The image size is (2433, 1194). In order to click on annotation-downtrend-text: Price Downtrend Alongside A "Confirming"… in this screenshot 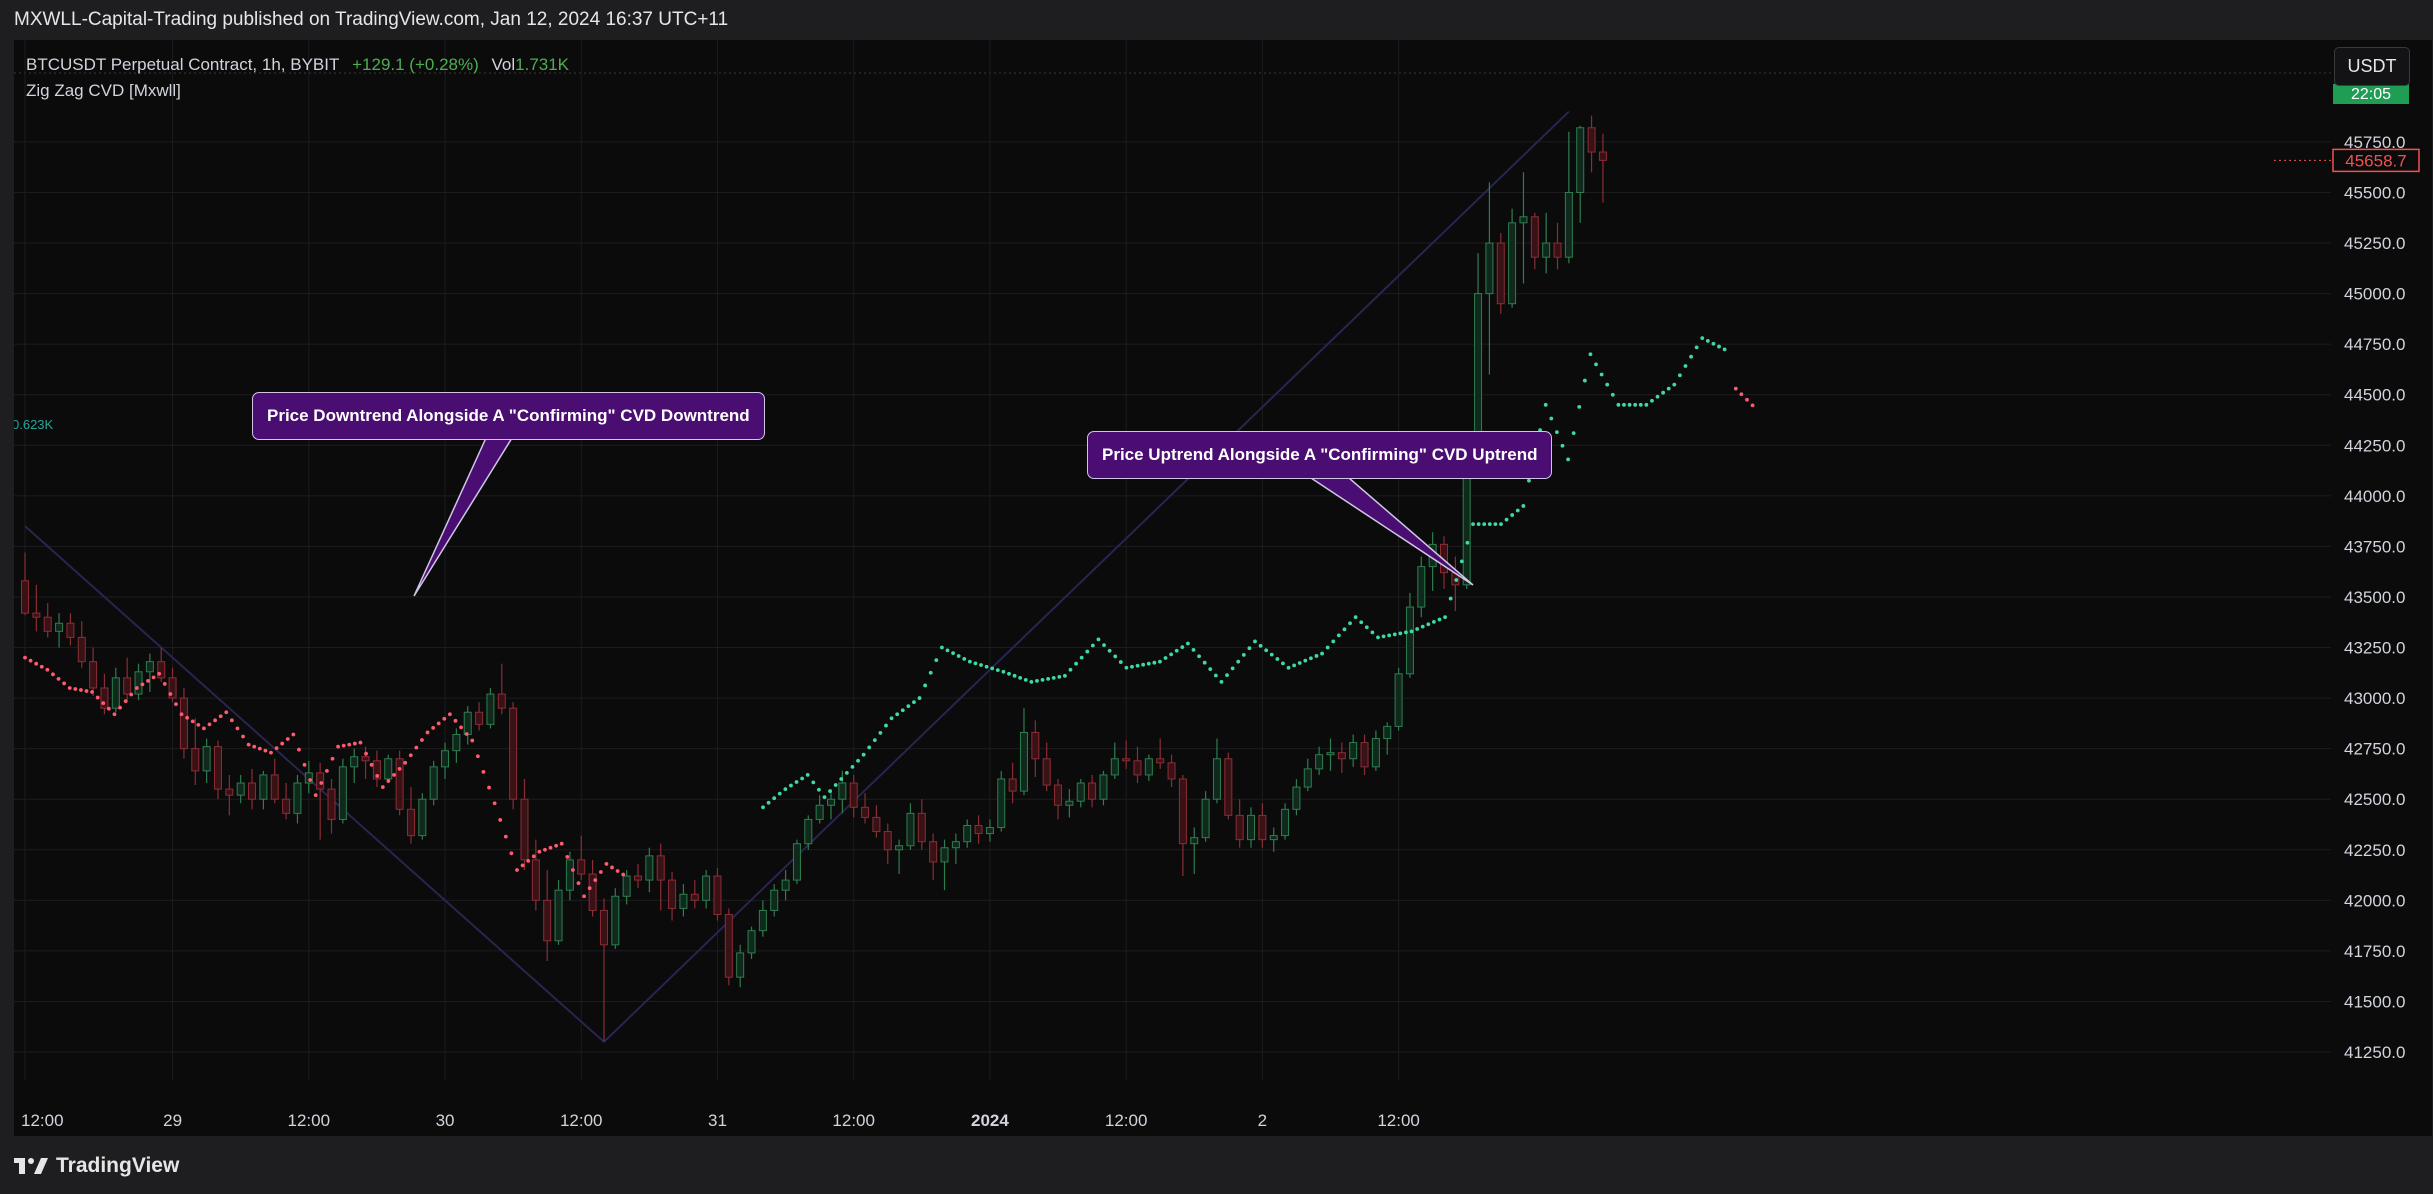, I will do `click(508, 415)`.